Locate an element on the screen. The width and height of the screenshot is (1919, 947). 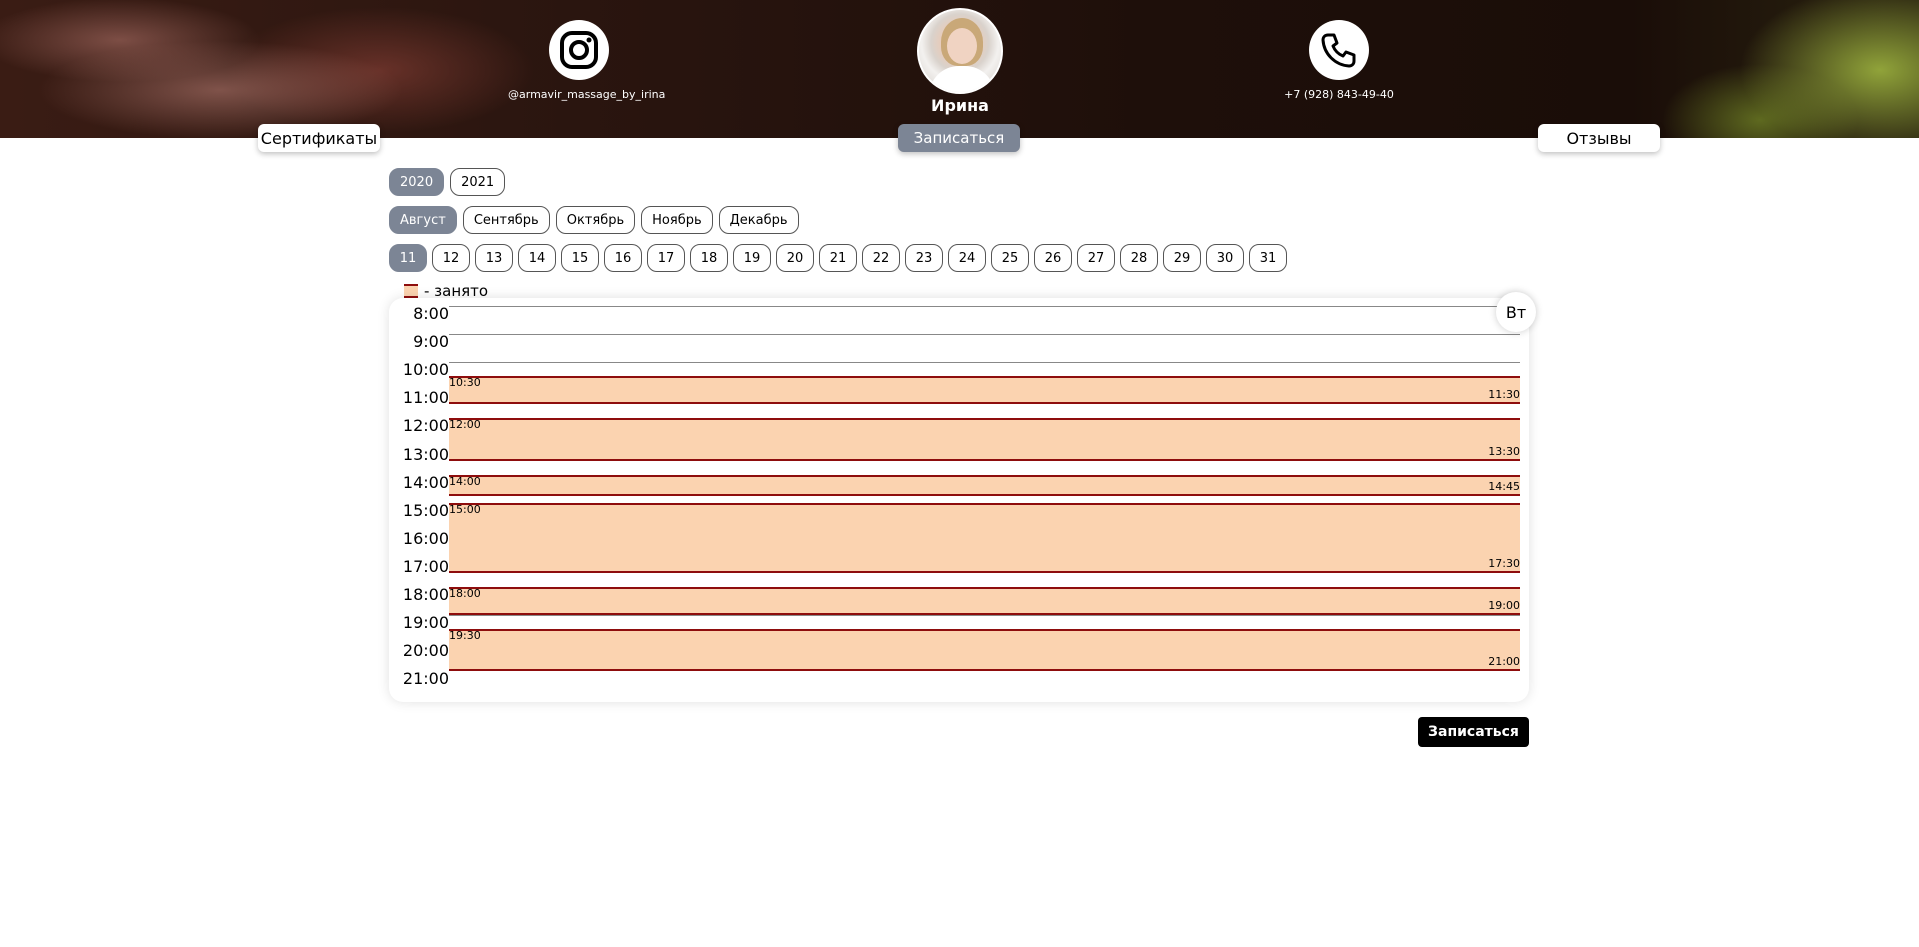
busy-end-time: 17:30 is located at coordinates (1504, 563).